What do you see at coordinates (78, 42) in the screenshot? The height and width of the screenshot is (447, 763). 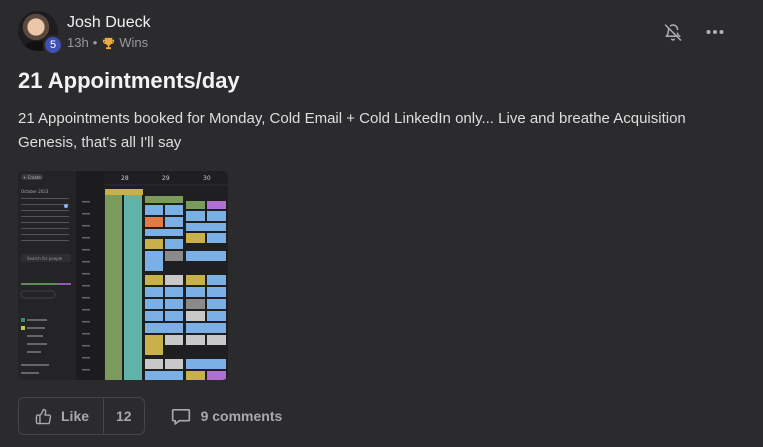 I see `post-time: 13h` at bounding box center [78, 42].